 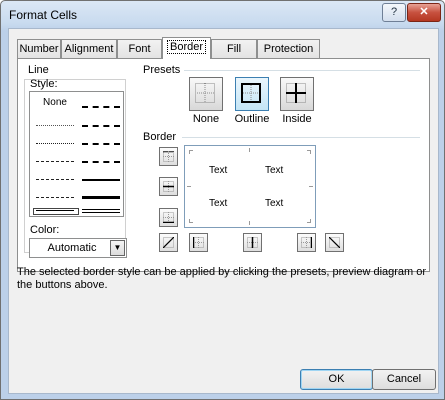 I want to click on border-right-icon, so click(x=306, y=242).